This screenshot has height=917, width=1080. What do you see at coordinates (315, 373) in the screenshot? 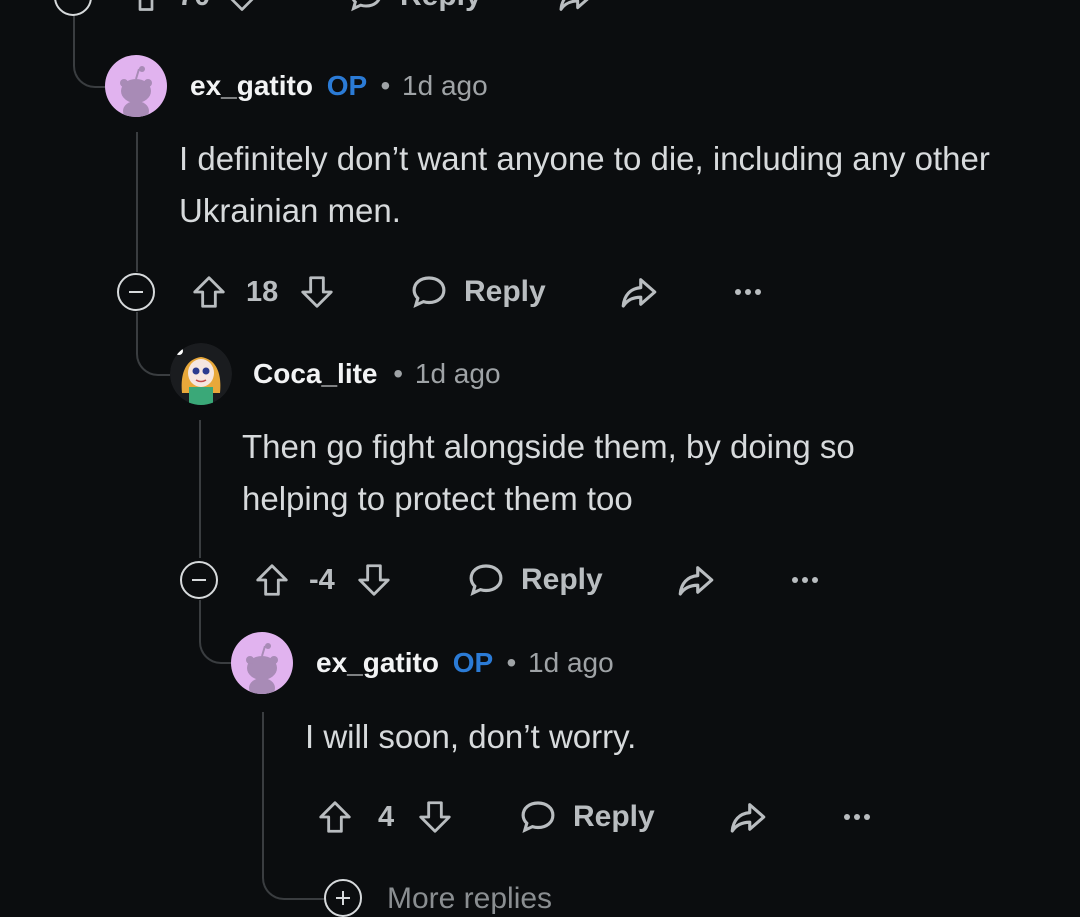
I see `author-name: Coca_lite` at bounding box center [315, 373].